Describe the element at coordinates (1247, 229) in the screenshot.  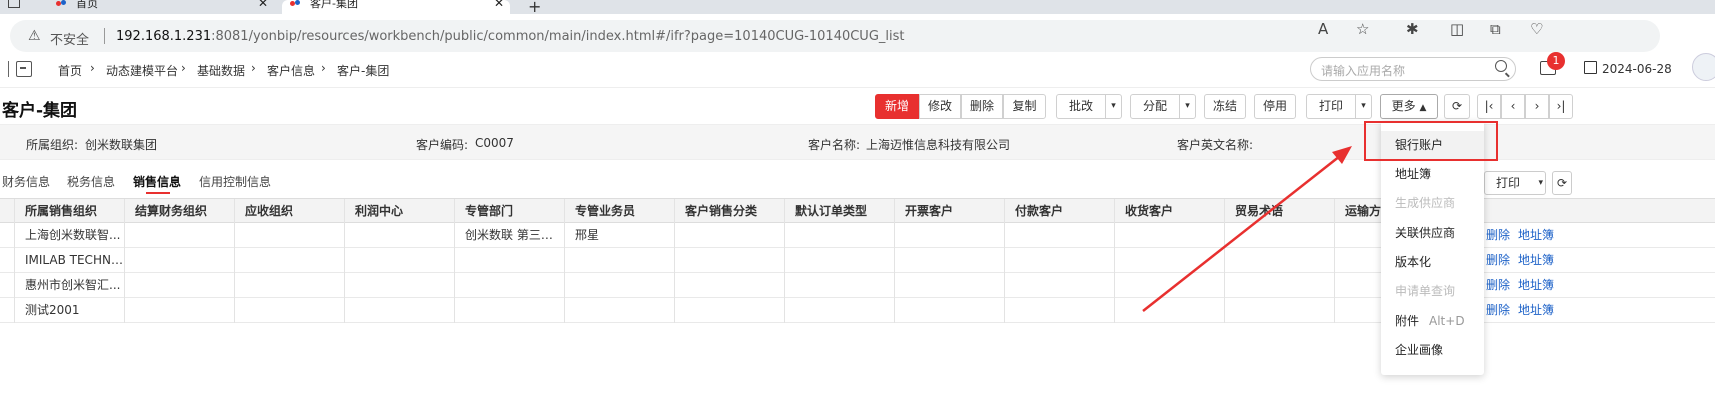
I see `annotation-arrow` at that location.